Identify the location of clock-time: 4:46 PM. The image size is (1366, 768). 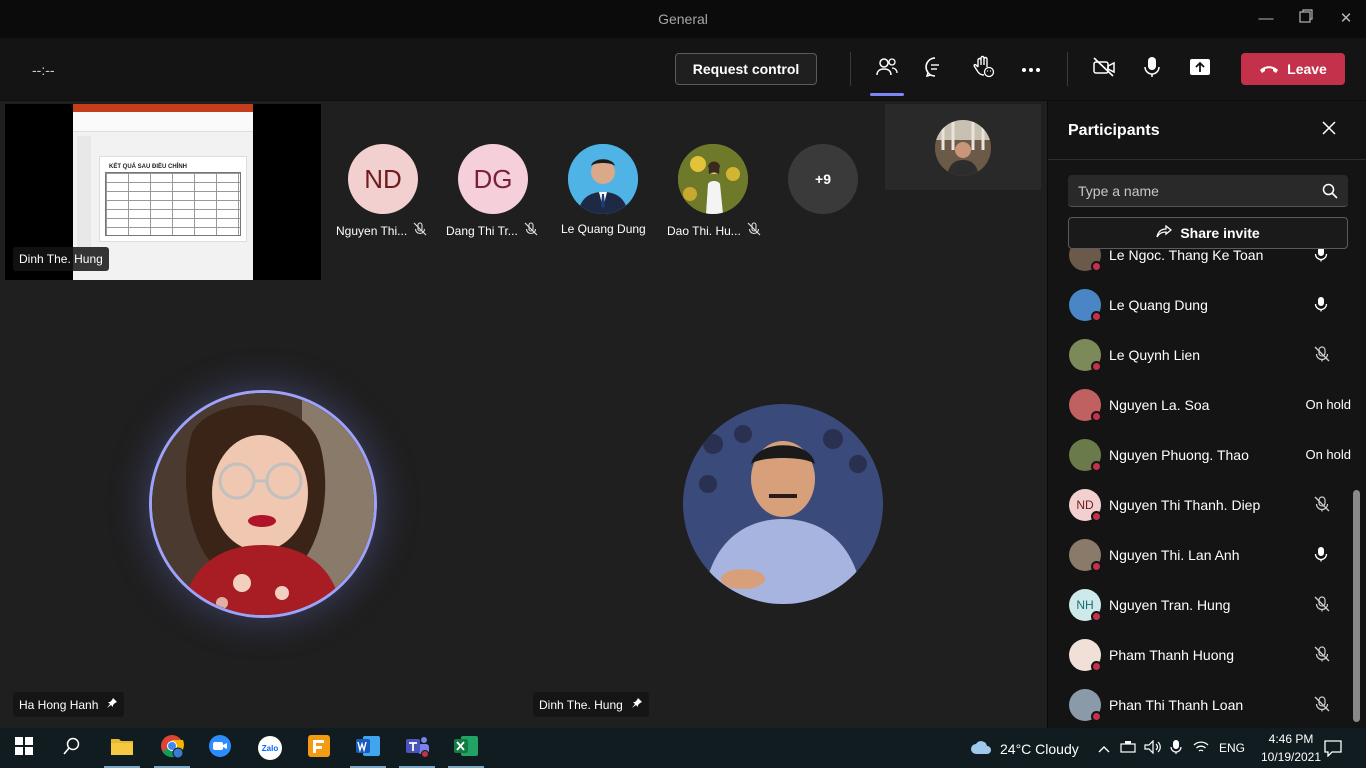
(1291, 739).